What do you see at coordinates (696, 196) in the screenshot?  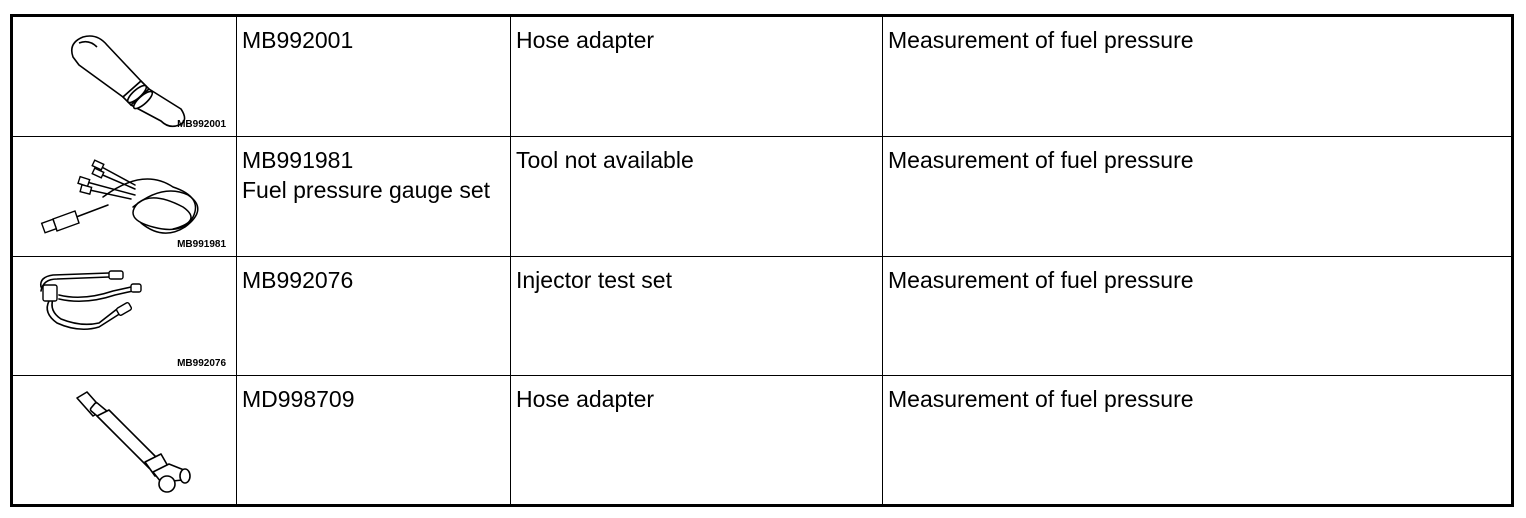 I see `tool-name-cell: Tool not available` at bounding box center [696, 196].